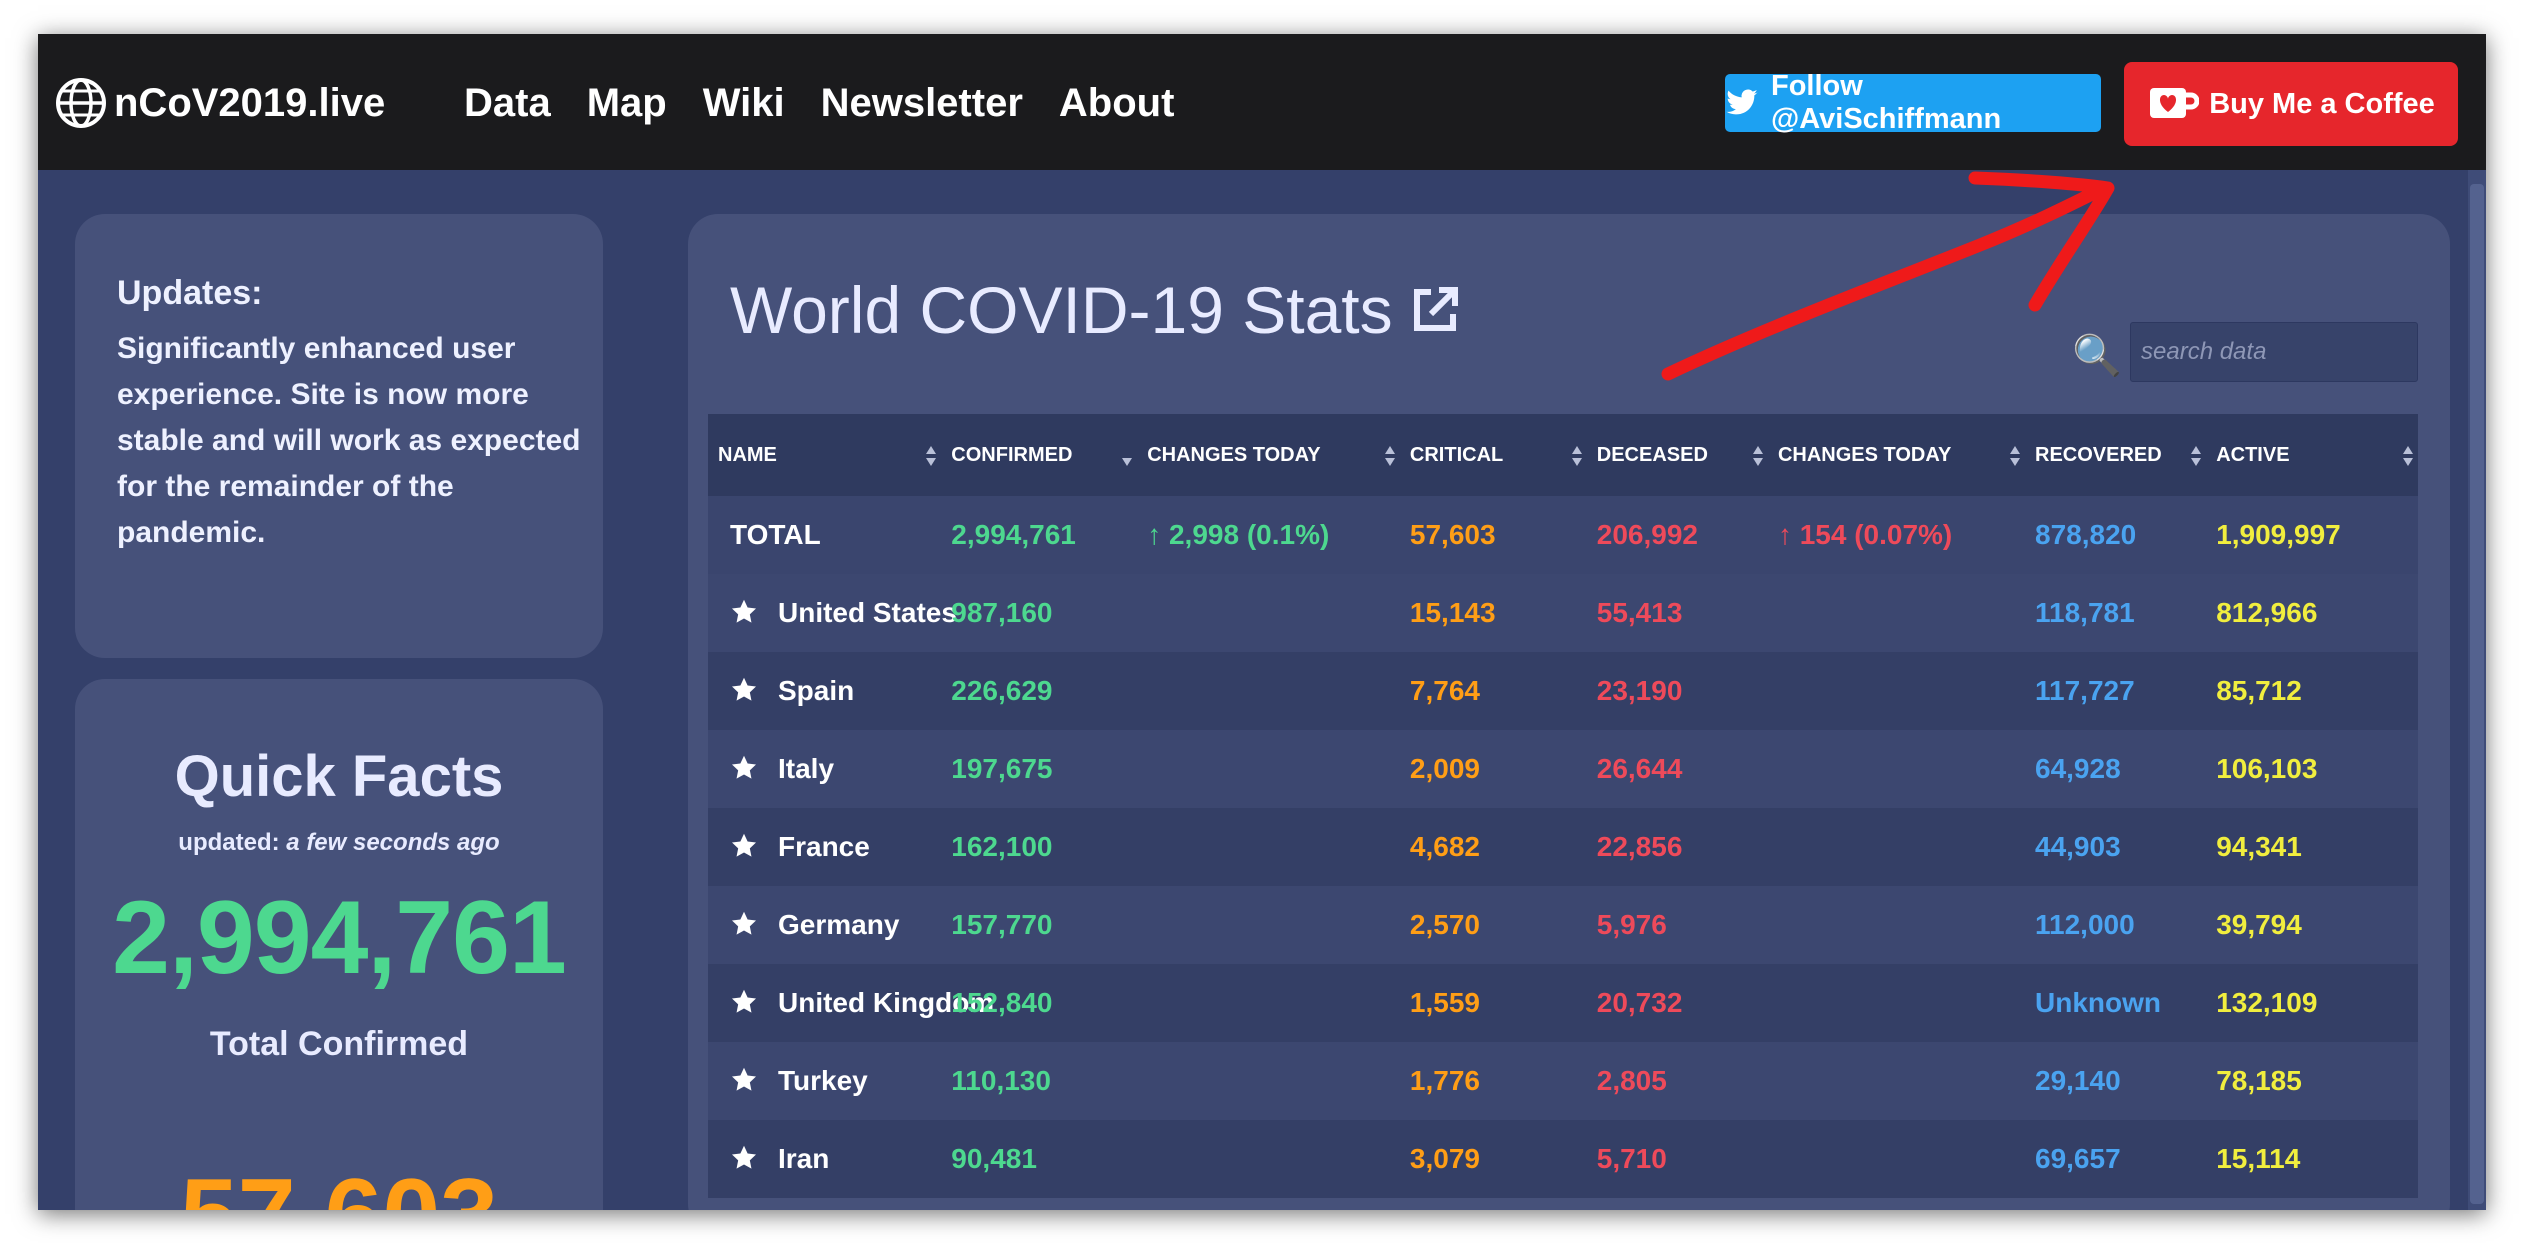 This screenshot has height=1243, width=2523. What do you see at coordinates (1896, 535) in the screenshot?
I see `cell-deceased-change: ↑ 154 (0.07%)` at bounding box center [1896, 535].